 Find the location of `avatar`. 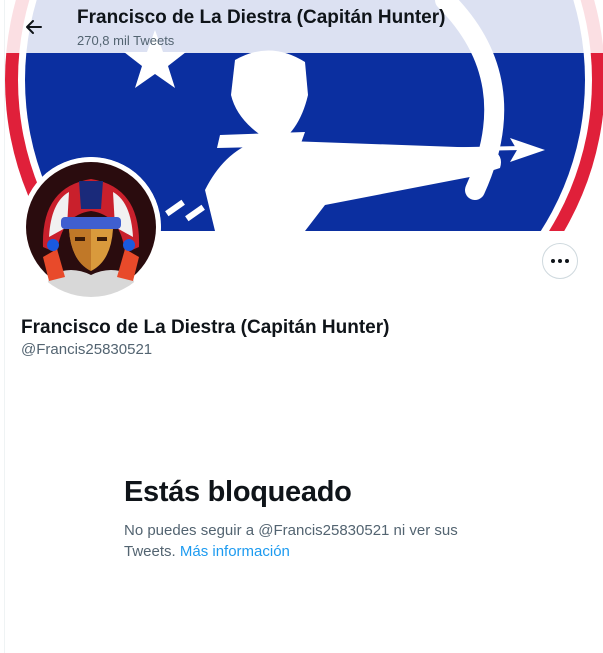

avatar is located at coordinates (91, 227).